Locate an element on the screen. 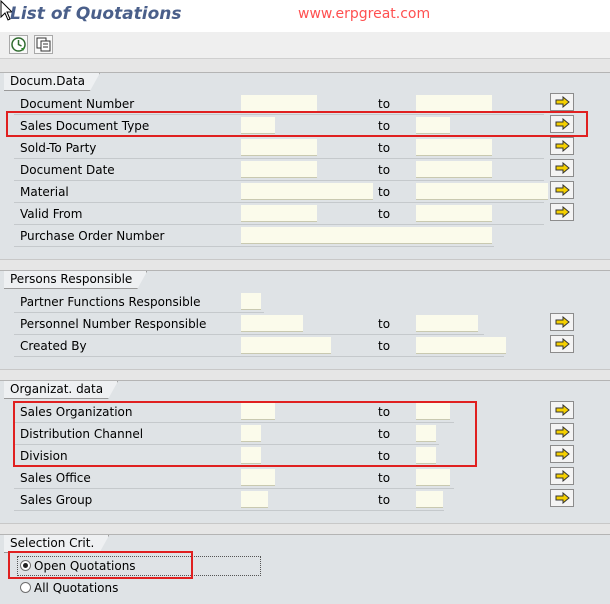  sales-office-label: Sales Office is located at coordinates (55, 478).